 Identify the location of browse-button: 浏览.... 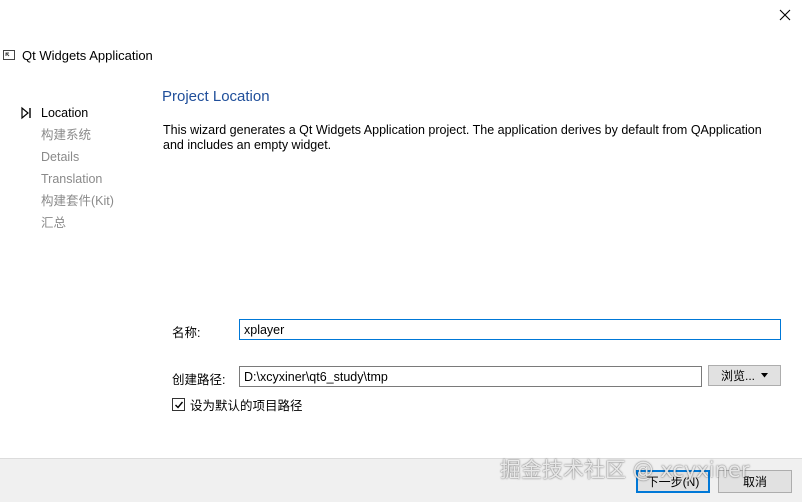
(744, 375).